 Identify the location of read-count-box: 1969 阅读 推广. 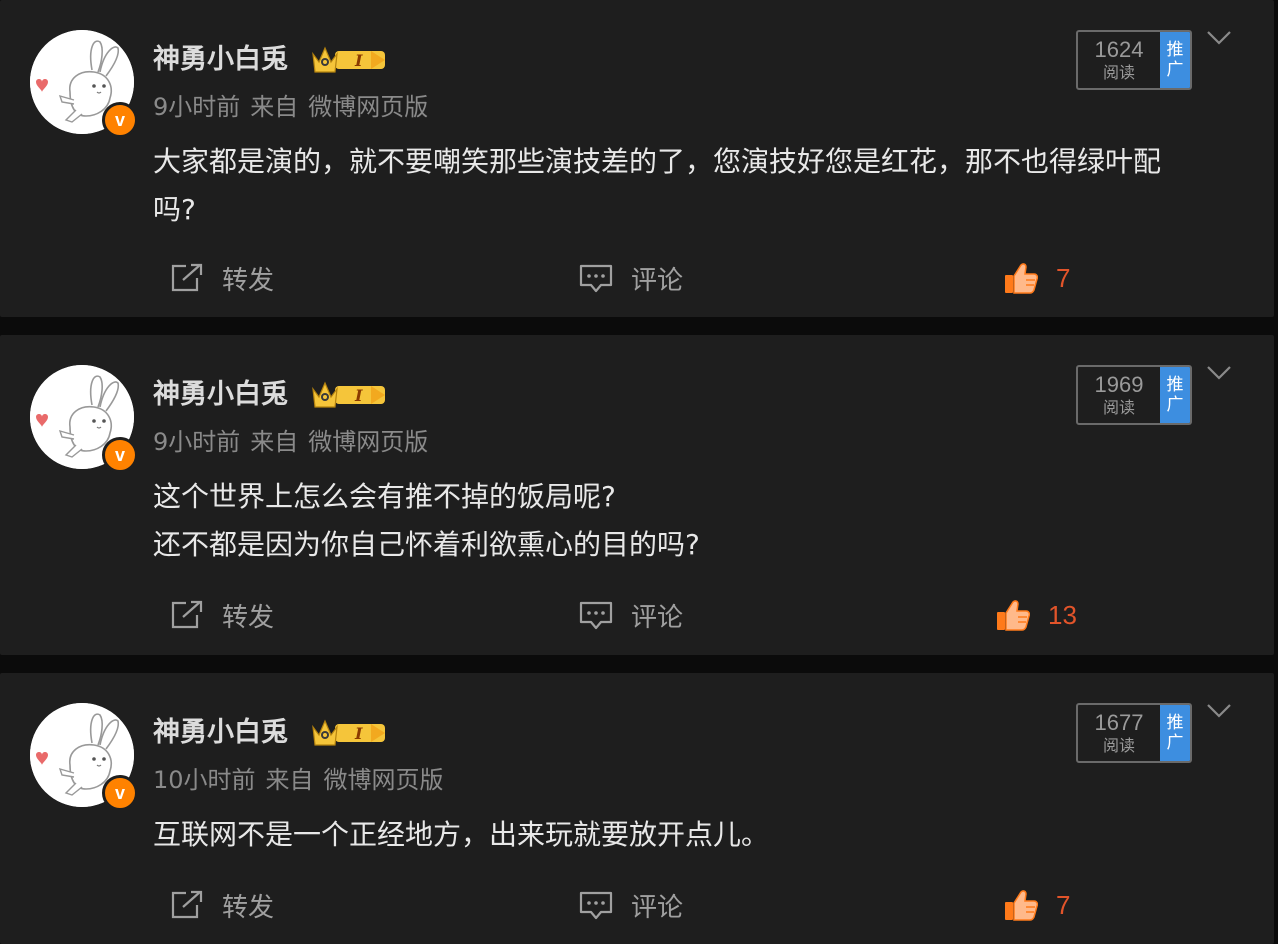
(1134, 395).